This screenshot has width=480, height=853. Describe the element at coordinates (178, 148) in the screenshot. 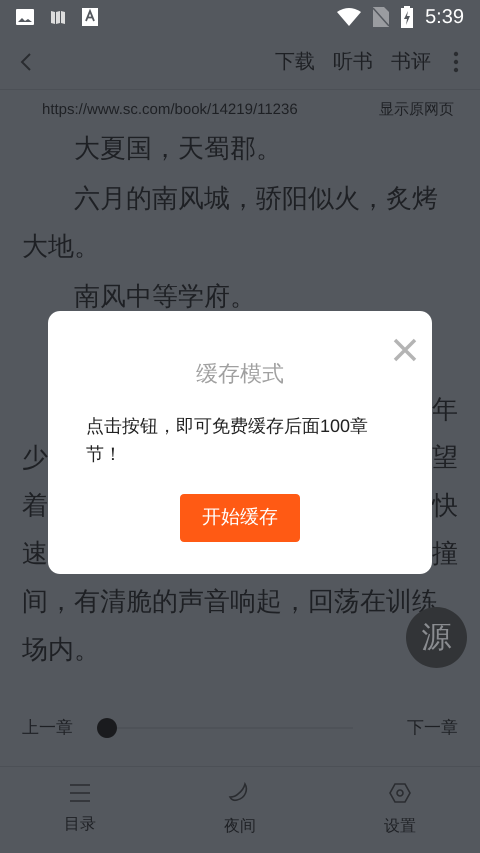

I see `story-paragraph: 大夏国，天蜀郡。` at that location.